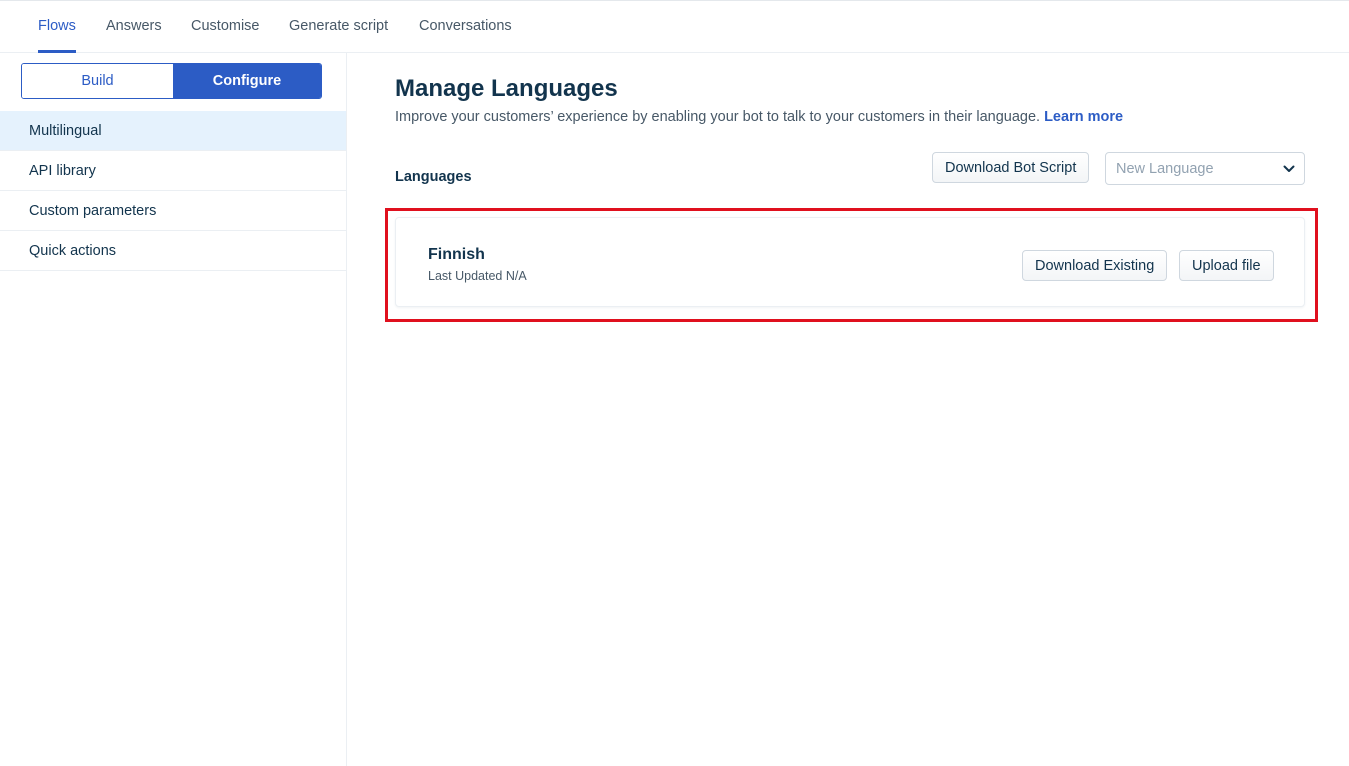 This screenshot has height=766, width=1349. I want to click on sidebar-item-api-library: API library, so click(173, 171).